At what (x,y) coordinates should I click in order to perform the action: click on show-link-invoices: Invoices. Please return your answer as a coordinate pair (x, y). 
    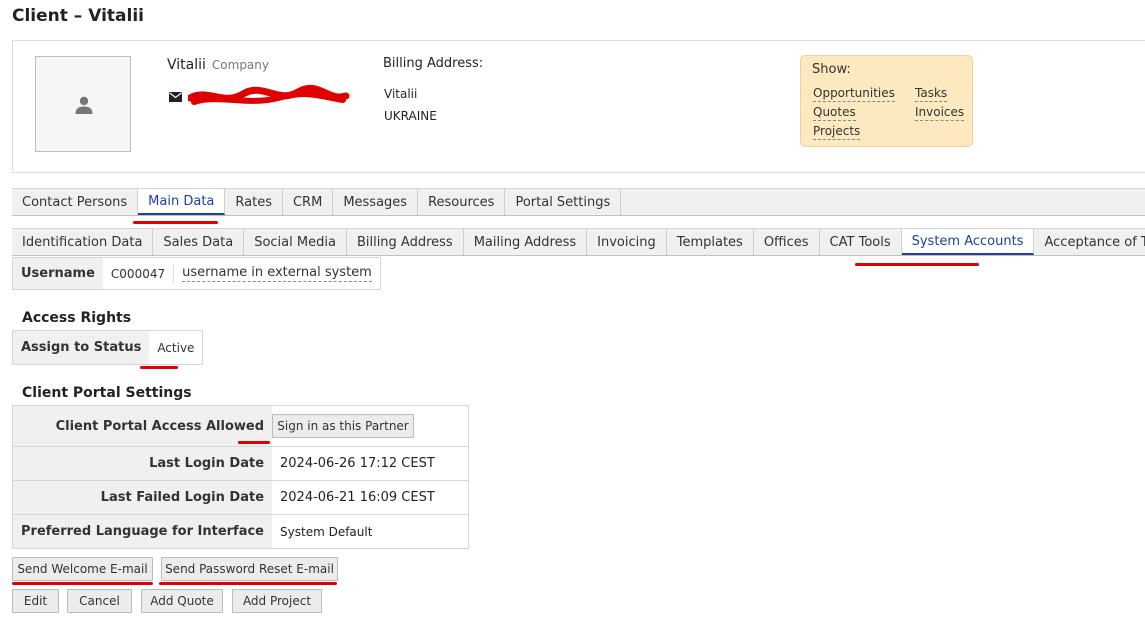
    Looking at the image, I should click on (940, 113).